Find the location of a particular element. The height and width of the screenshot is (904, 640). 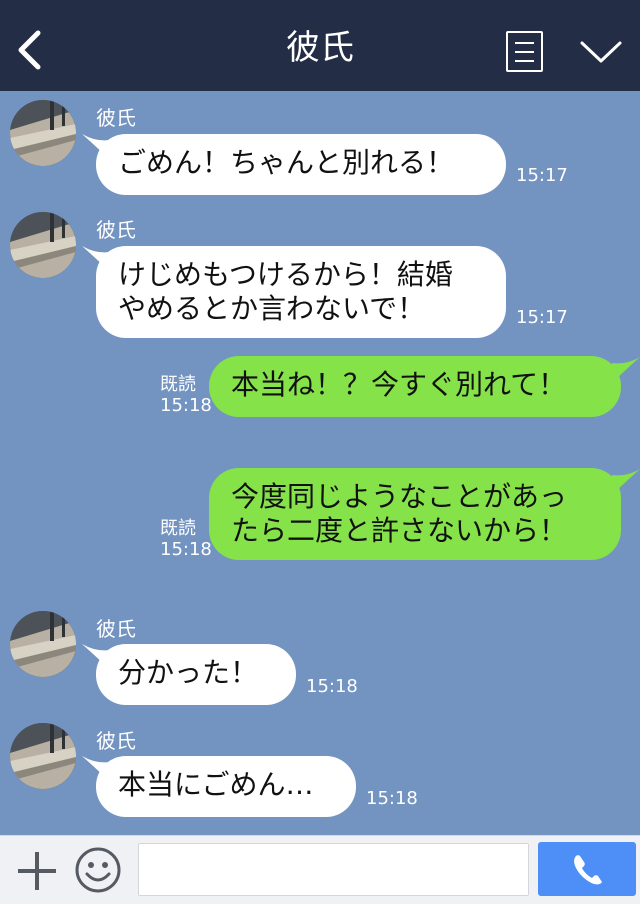

phone-icon is located at coordinates (588, 870).